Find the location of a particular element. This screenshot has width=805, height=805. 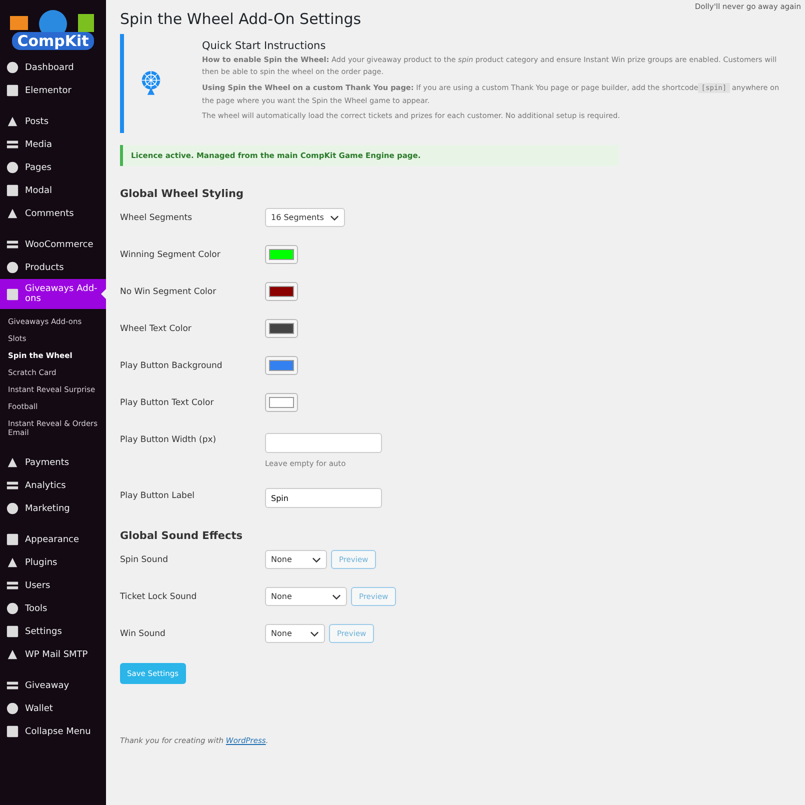

field-label: Winning Segment Color is located at coordinates (171, 254).